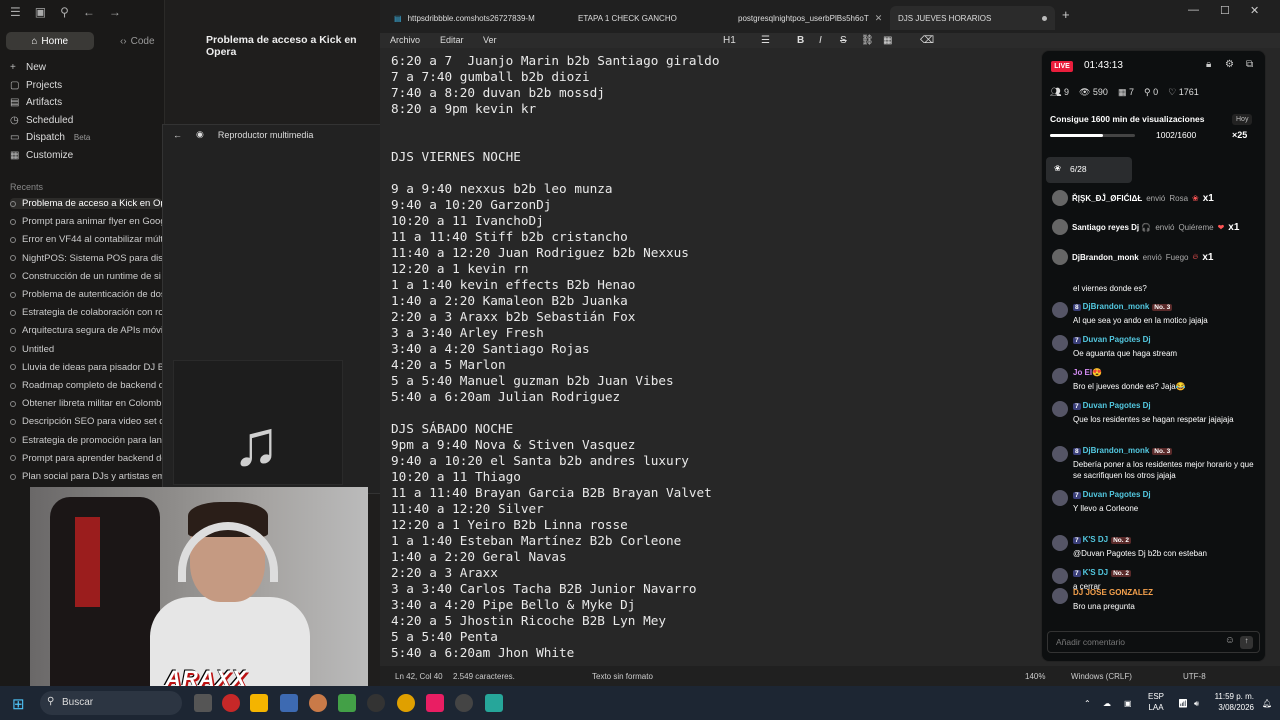 The height and width of the screenshot is (720, 1280). What do you see at coordinates (1111, 227) in the screenshot?
I see `gift-user: Santiago reyes Dj 🎧` at bounding box center [1111, 227].